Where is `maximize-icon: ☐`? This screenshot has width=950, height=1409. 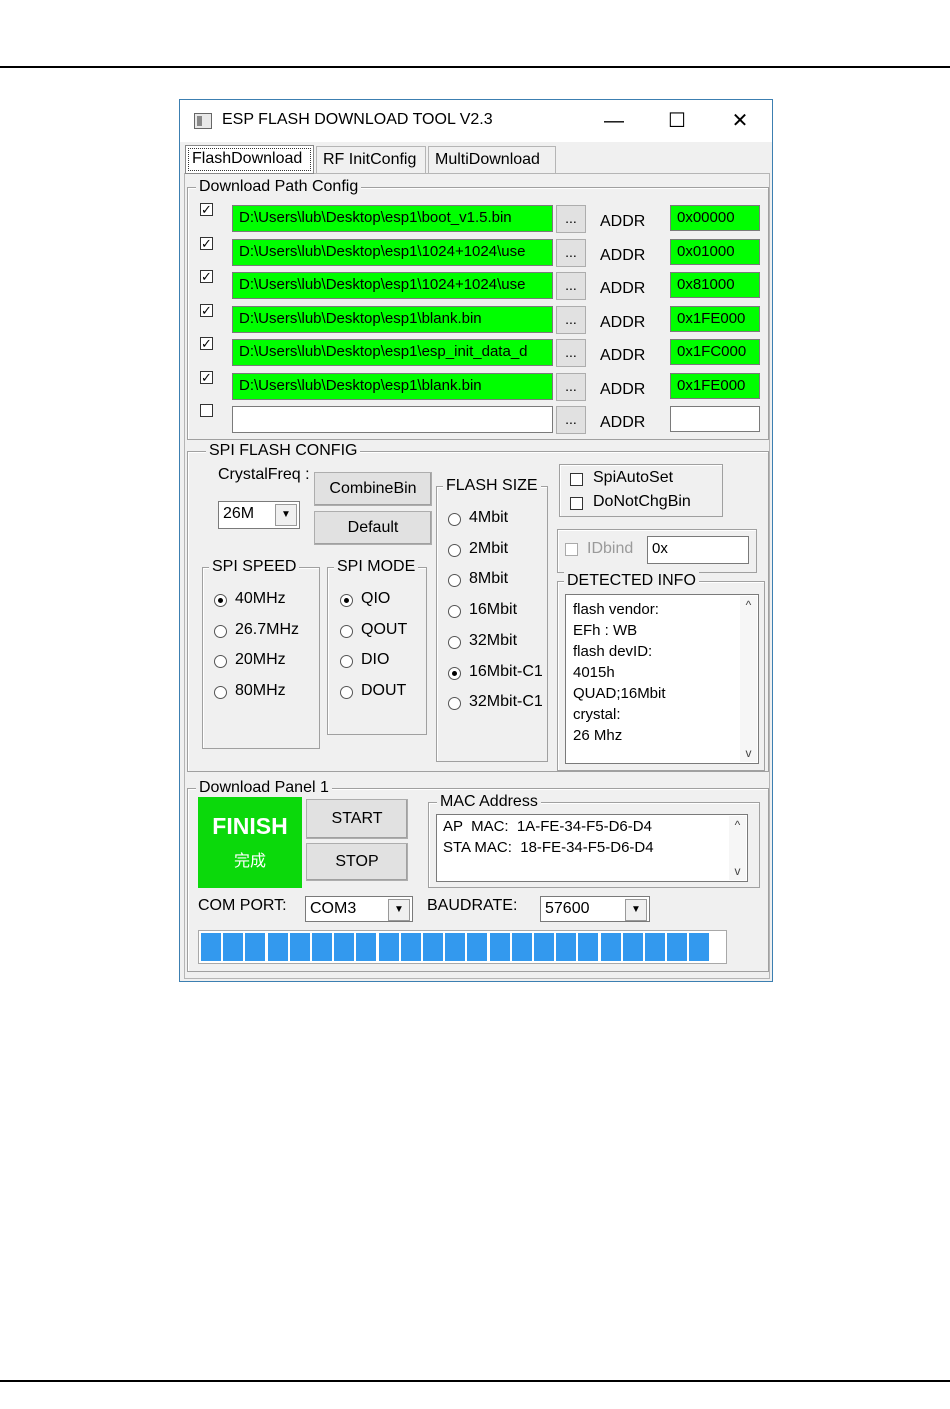
maximize-icon: ☐ is located at coordinates (677, 121).